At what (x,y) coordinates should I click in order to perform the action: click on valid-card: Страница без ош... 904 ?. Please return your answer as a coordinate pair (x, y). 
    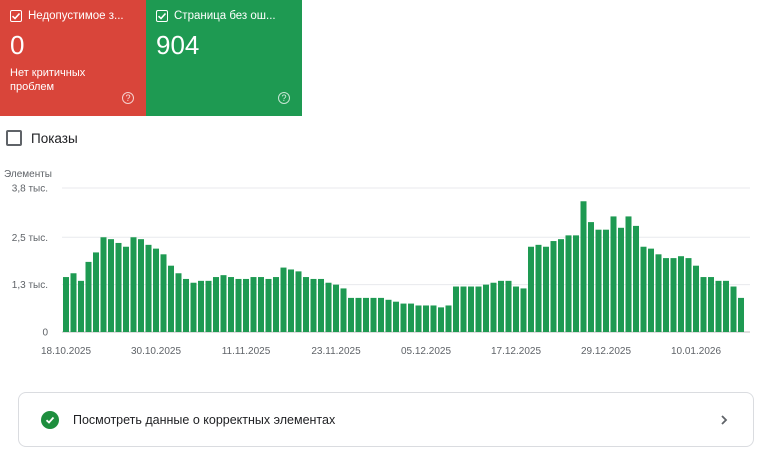
    Looking at the image, I should click on (224, 58).